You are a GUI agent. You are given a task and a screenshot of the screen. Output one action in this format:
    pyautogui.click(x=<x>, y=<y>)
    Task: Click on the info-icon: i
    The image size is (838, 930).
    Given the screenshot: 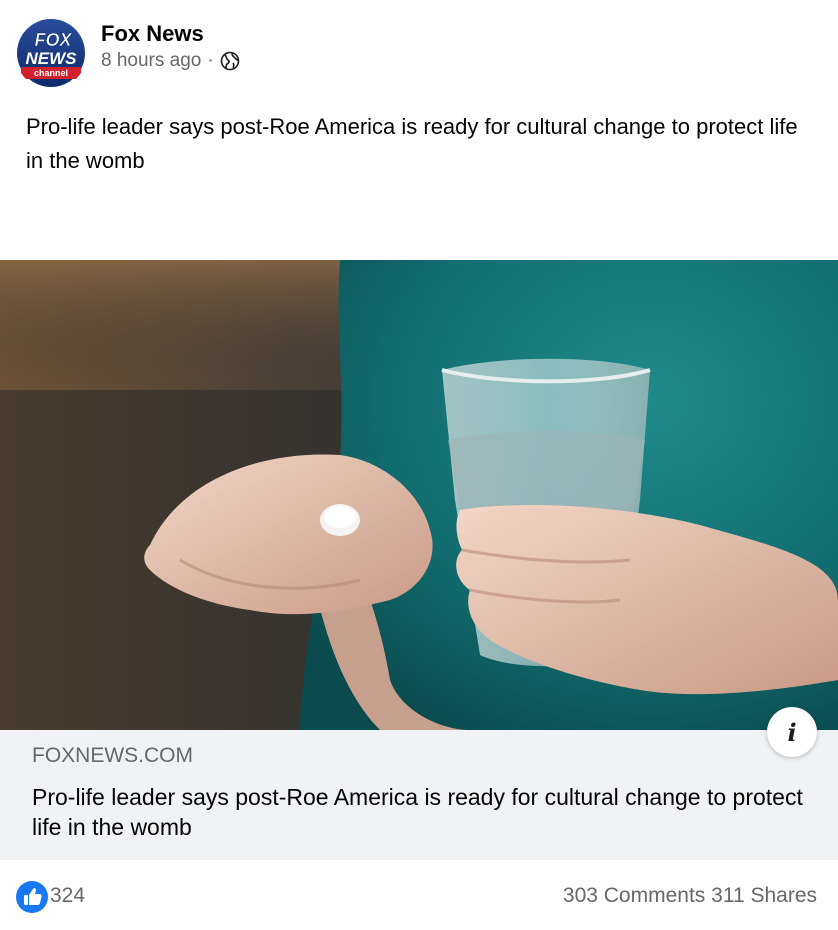 What is the action you would take?
    pyautogui.click(x=792, y=732)
    